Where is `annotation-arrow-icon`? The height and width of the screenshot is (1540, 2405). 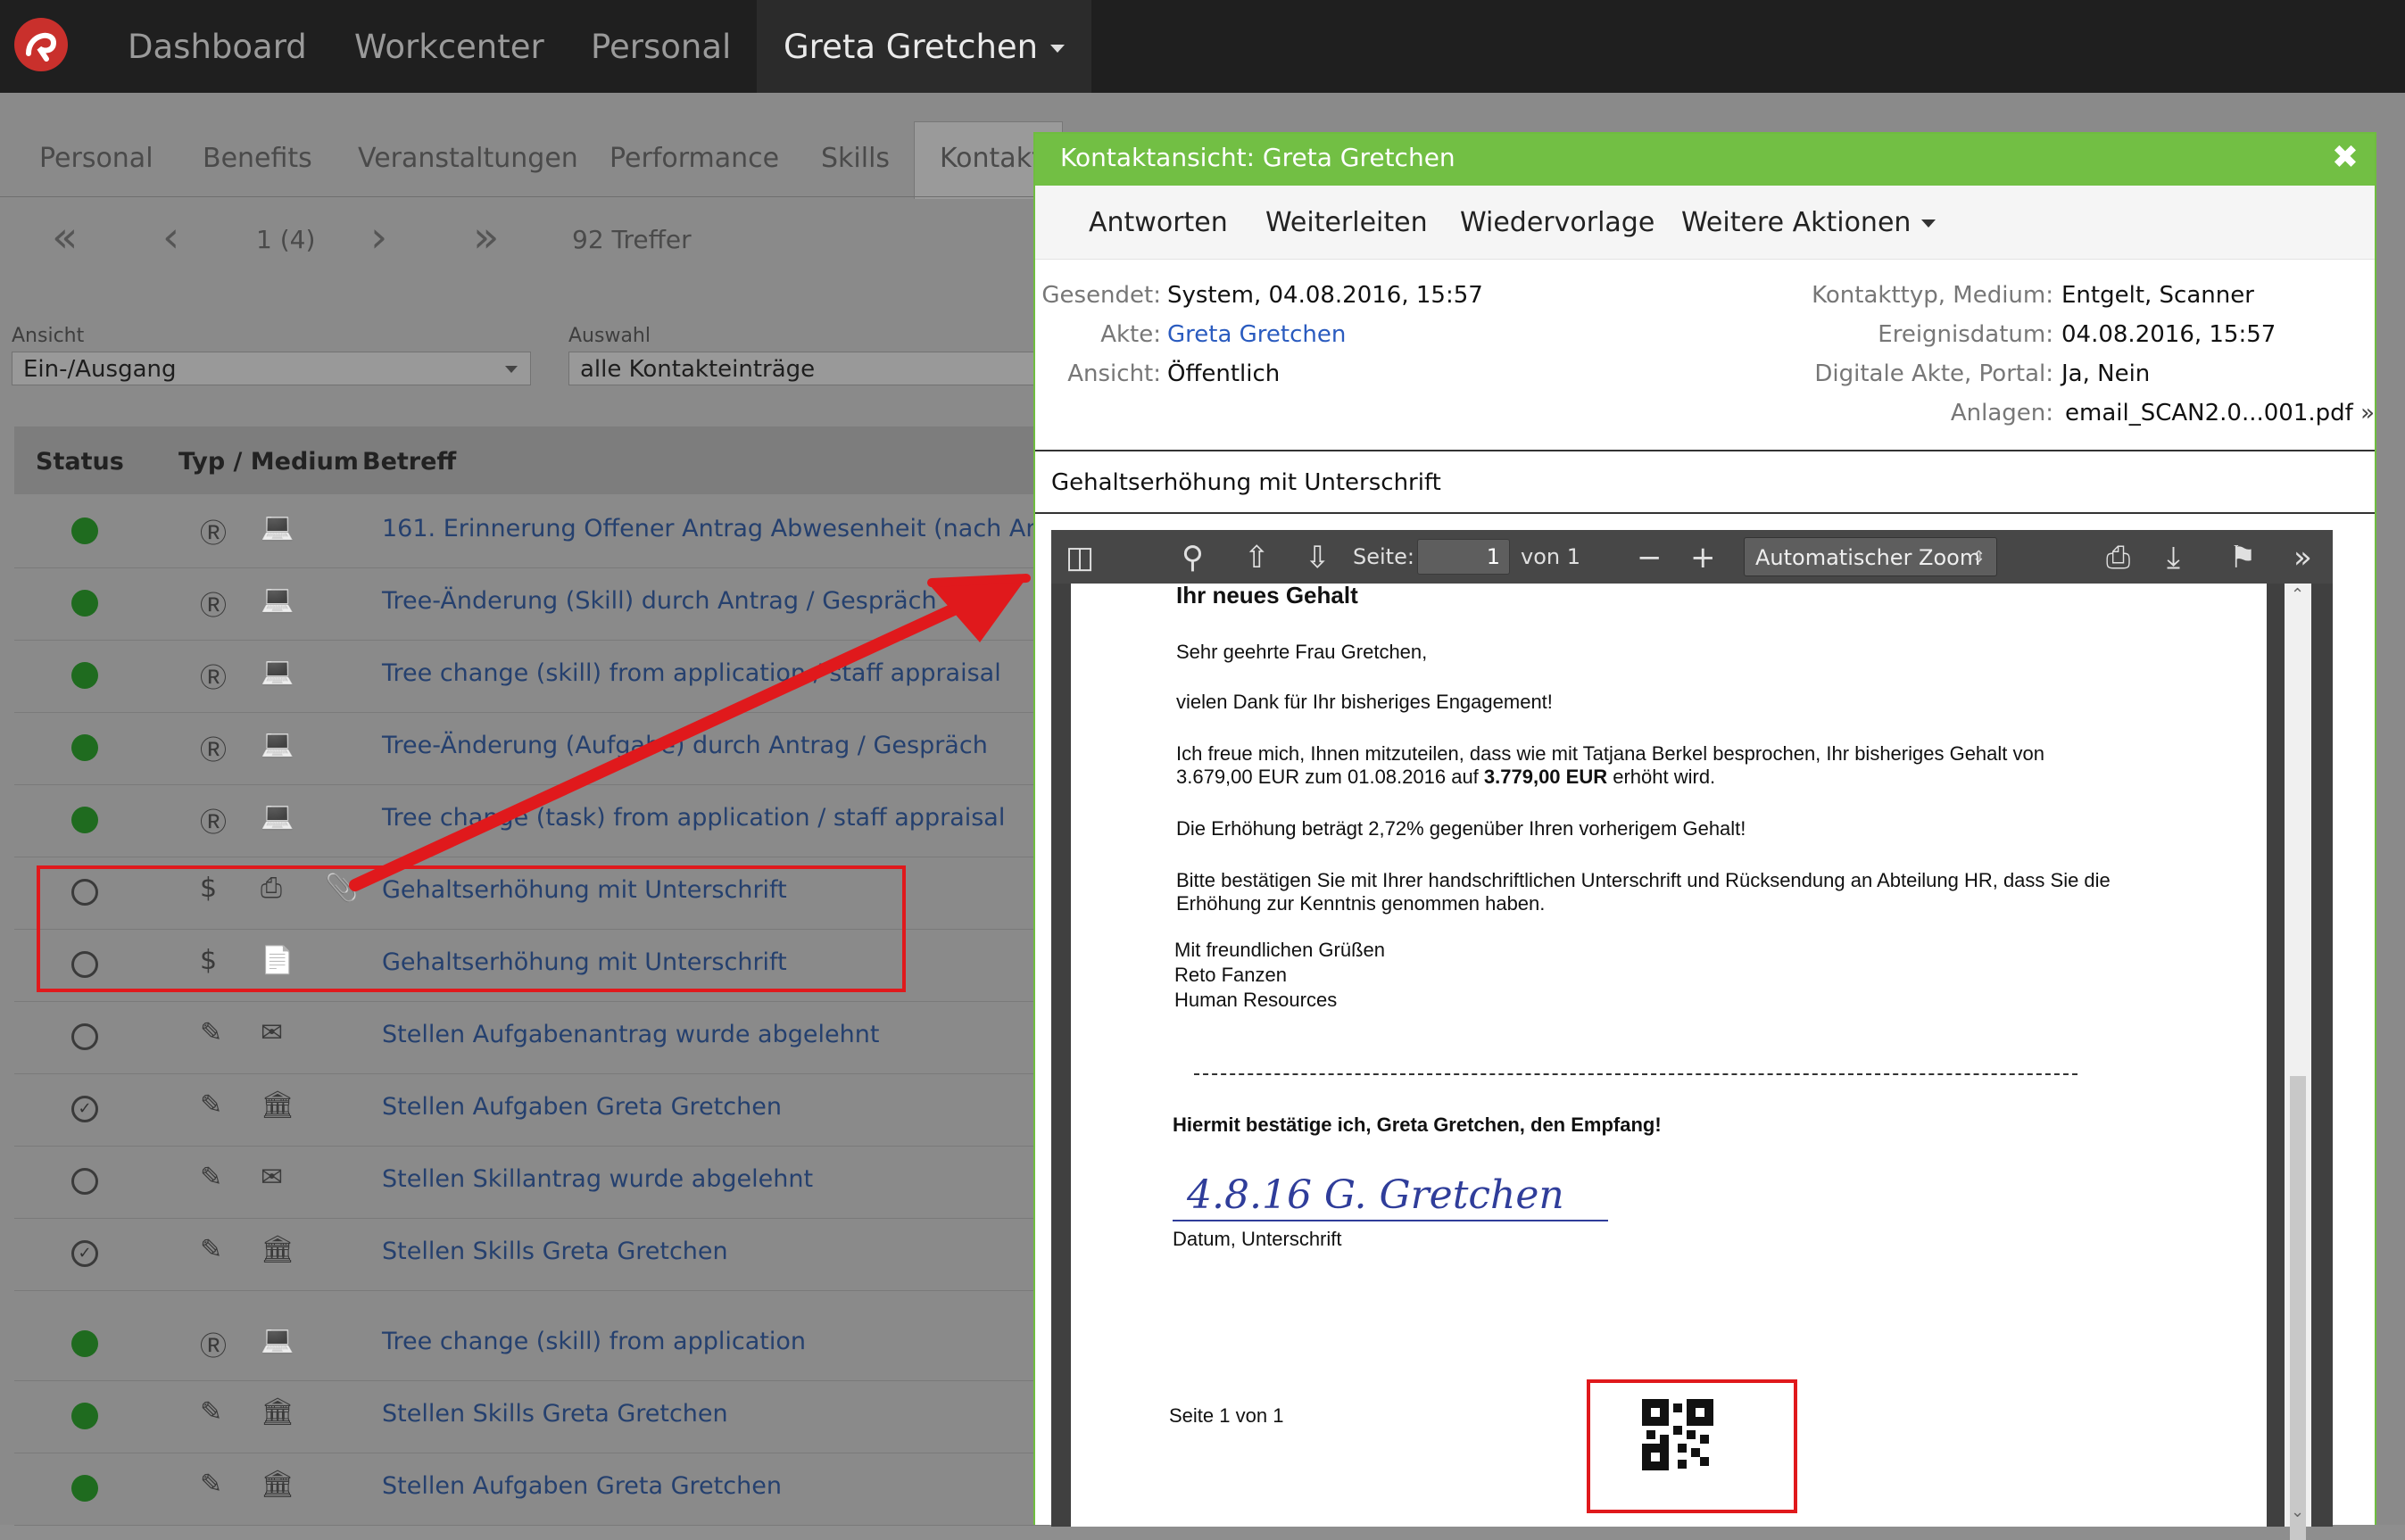
annotation-arrow-icon is located at coordinates (690, 733).